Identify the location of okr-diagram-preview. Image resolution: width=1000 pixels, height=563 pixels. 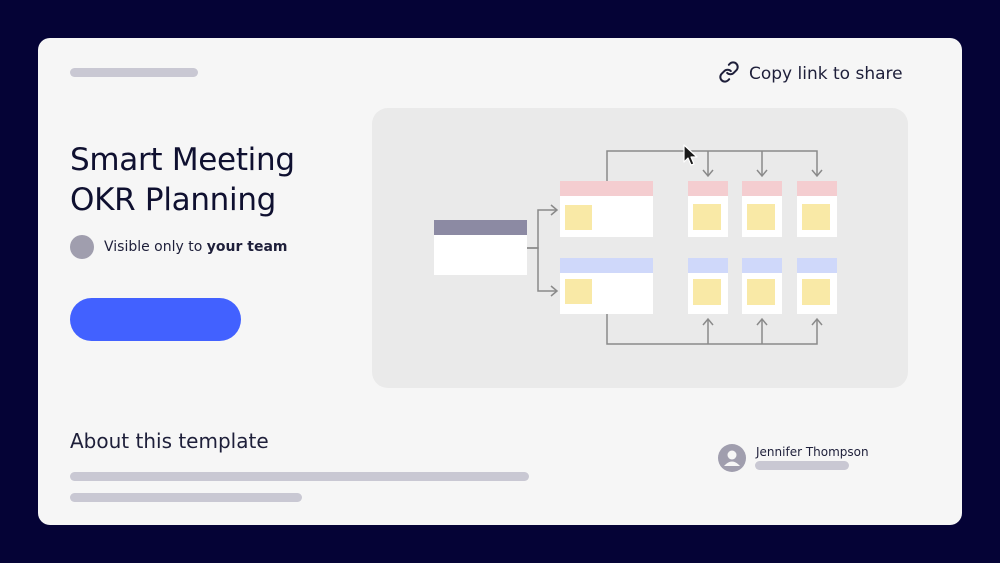
(635, 247).